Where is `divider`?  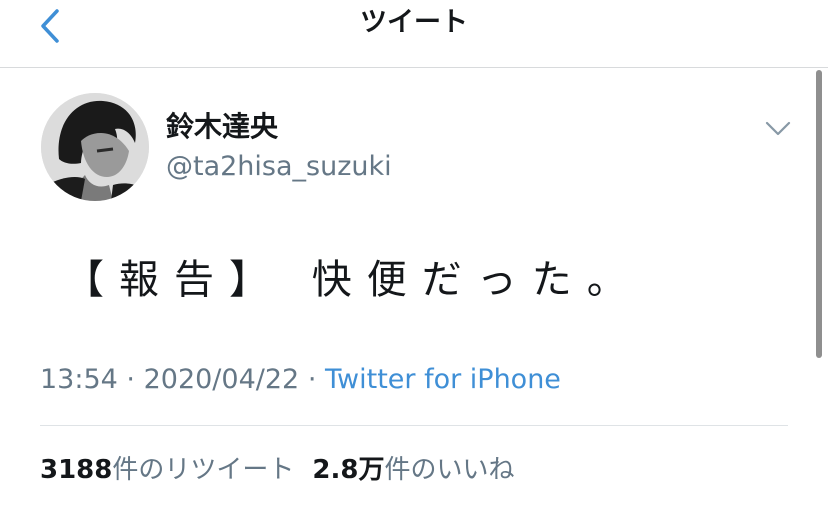 divider is located at coordinates (414, 425).